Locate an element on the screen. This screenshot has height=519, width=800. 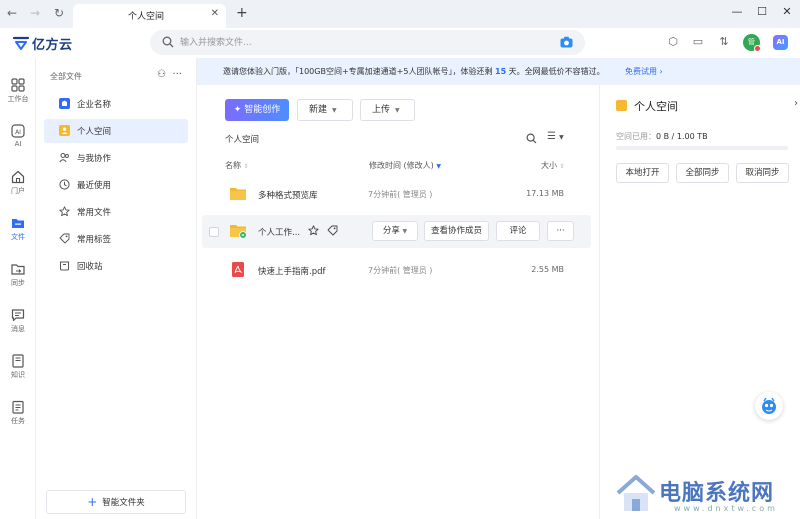
rail-label: 文件 is located at coordinates (18, 237).